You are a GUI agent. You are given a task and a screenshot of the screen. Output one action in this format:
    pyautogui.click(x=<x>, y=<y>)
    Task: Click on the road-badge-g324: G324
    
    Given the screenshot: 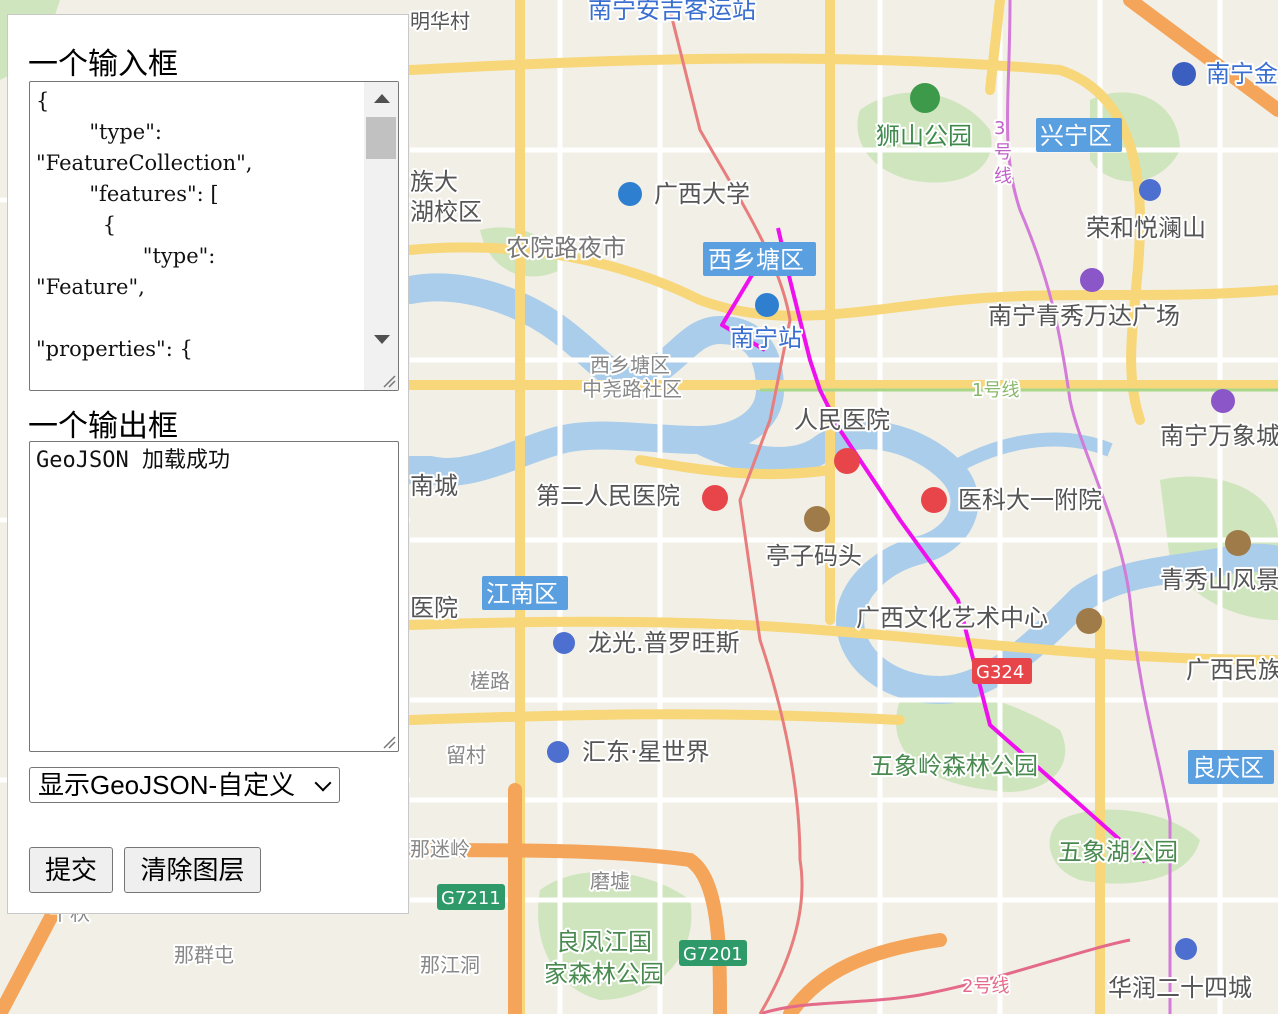 What is the action you would take?
    pyautogui.click(x=1002, y=671)
    